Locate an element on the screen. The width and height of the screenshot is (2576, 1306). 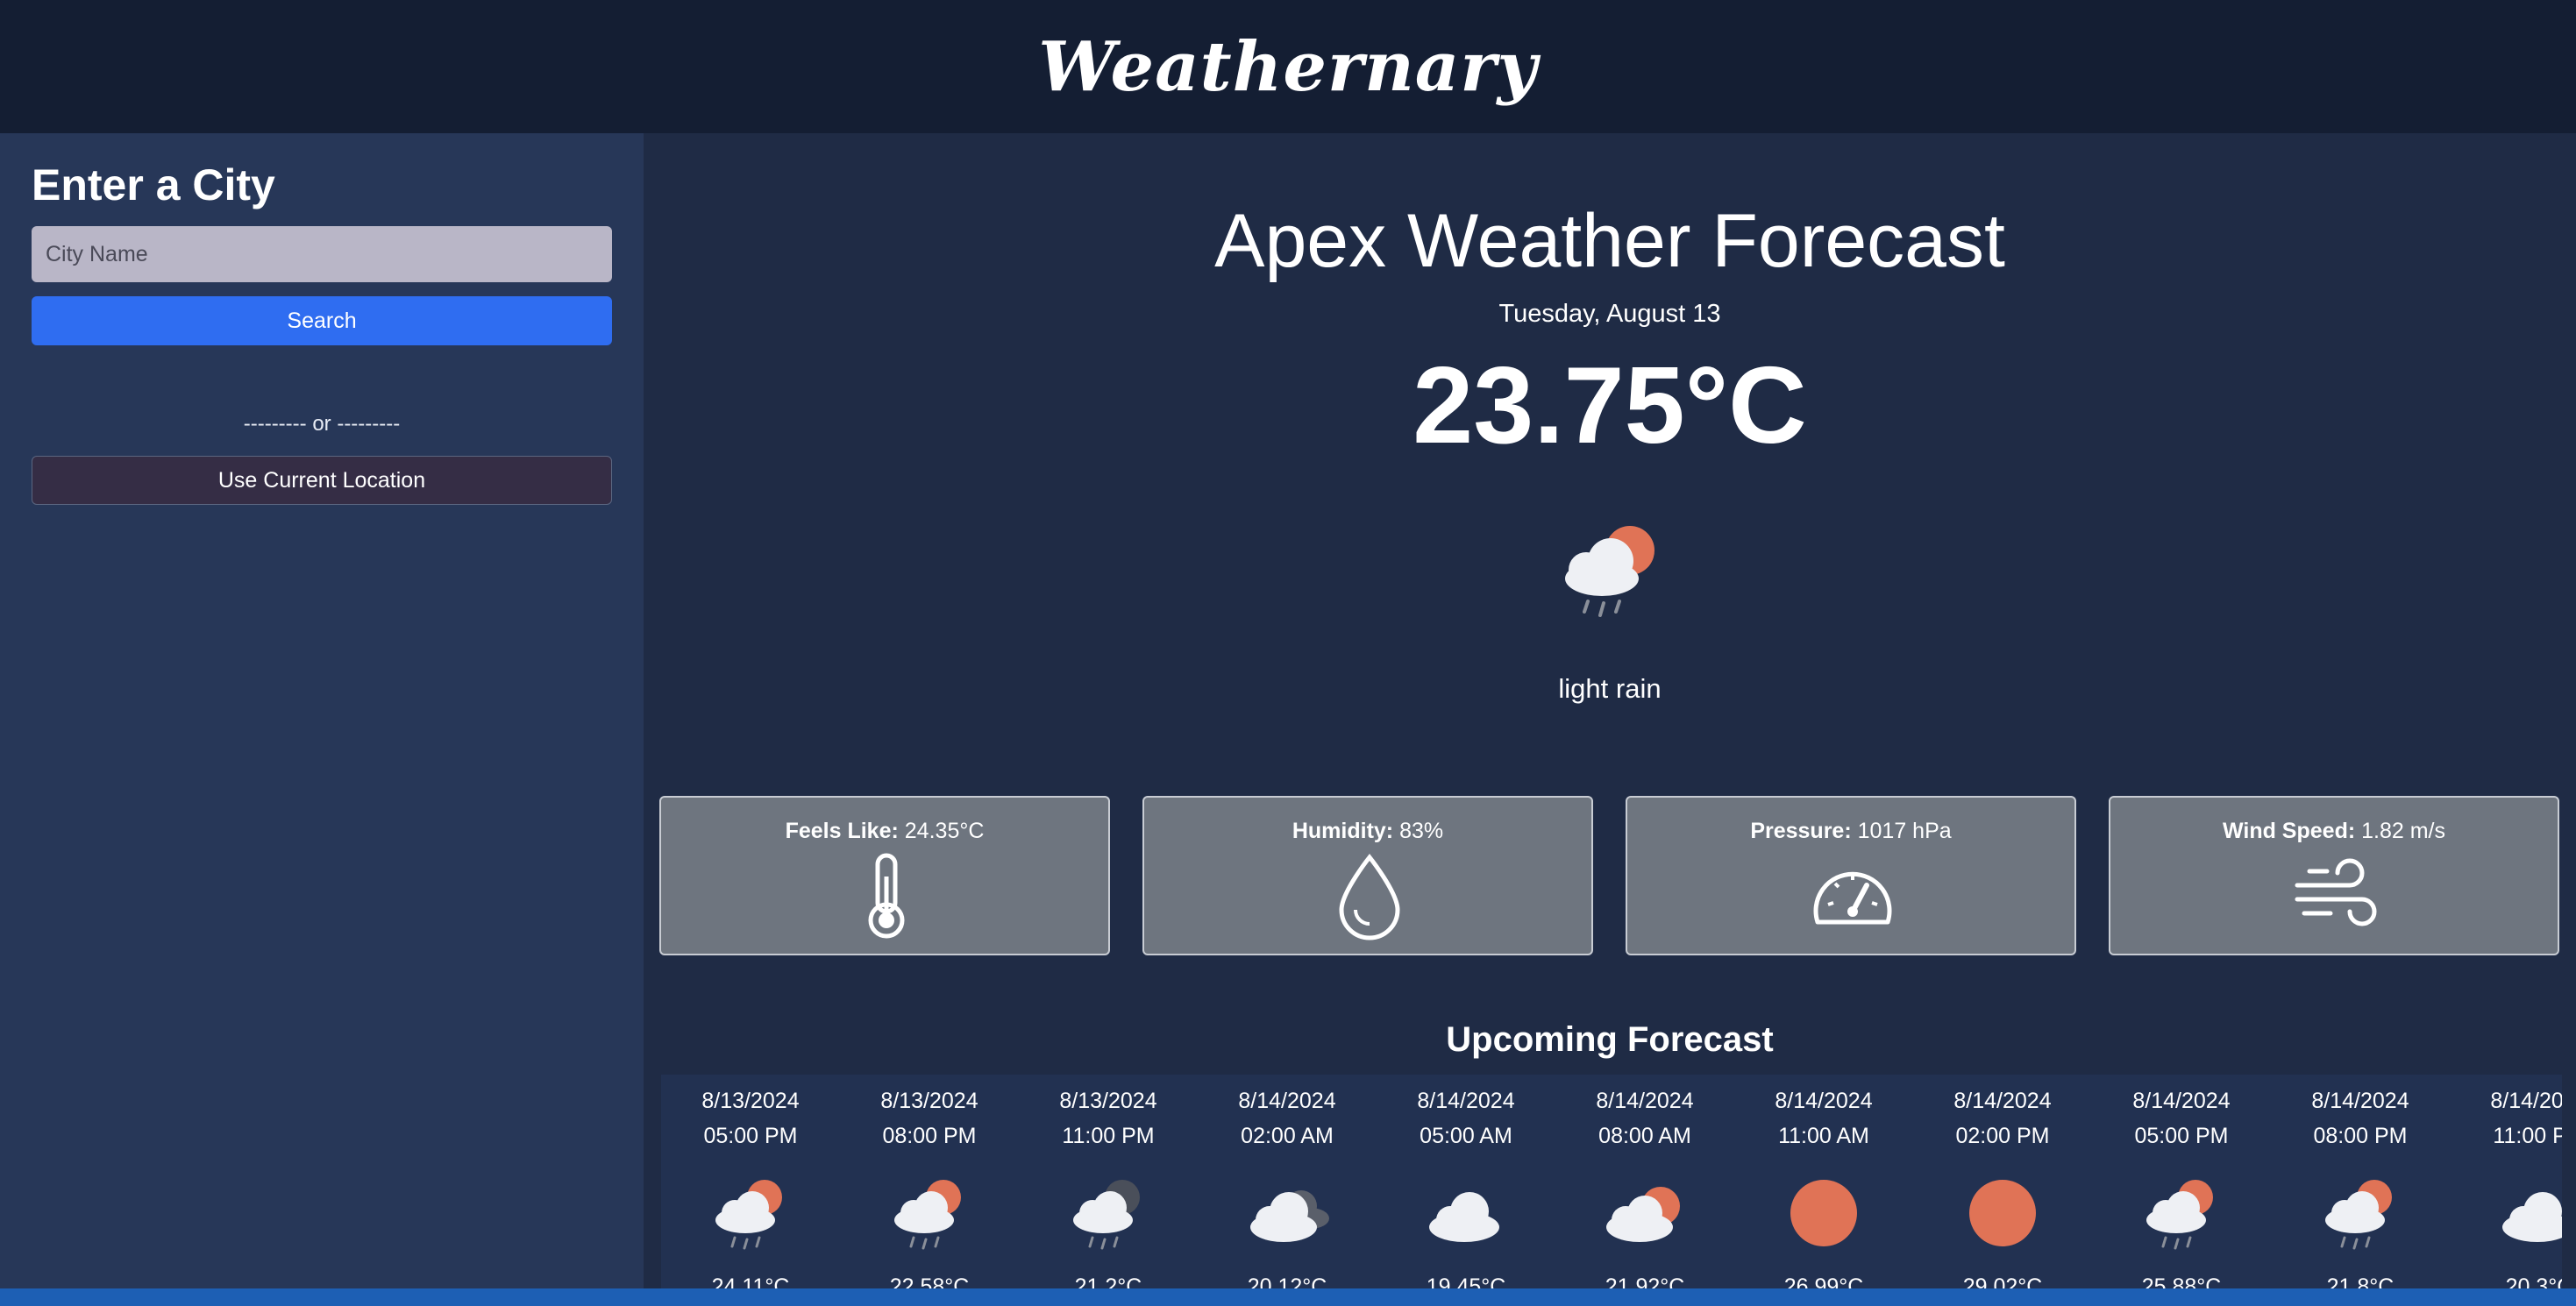
forecast-time: 11:00 AM is located at coordinates (1823, 1136).